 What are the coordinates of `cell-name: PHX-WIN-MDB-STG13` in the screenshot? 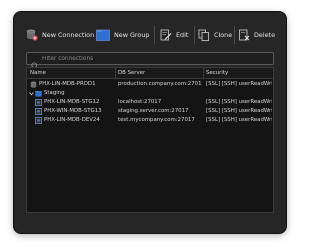 It's located at (73, 111).